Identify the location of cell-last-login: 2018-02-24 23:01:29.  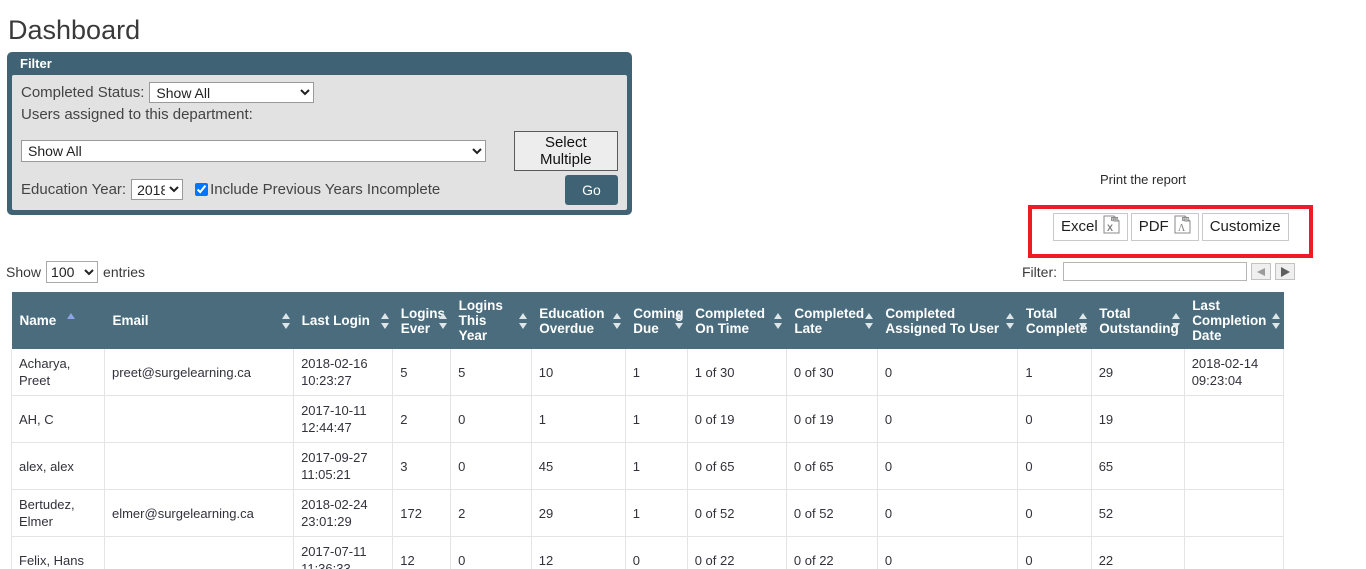
(343, 513).